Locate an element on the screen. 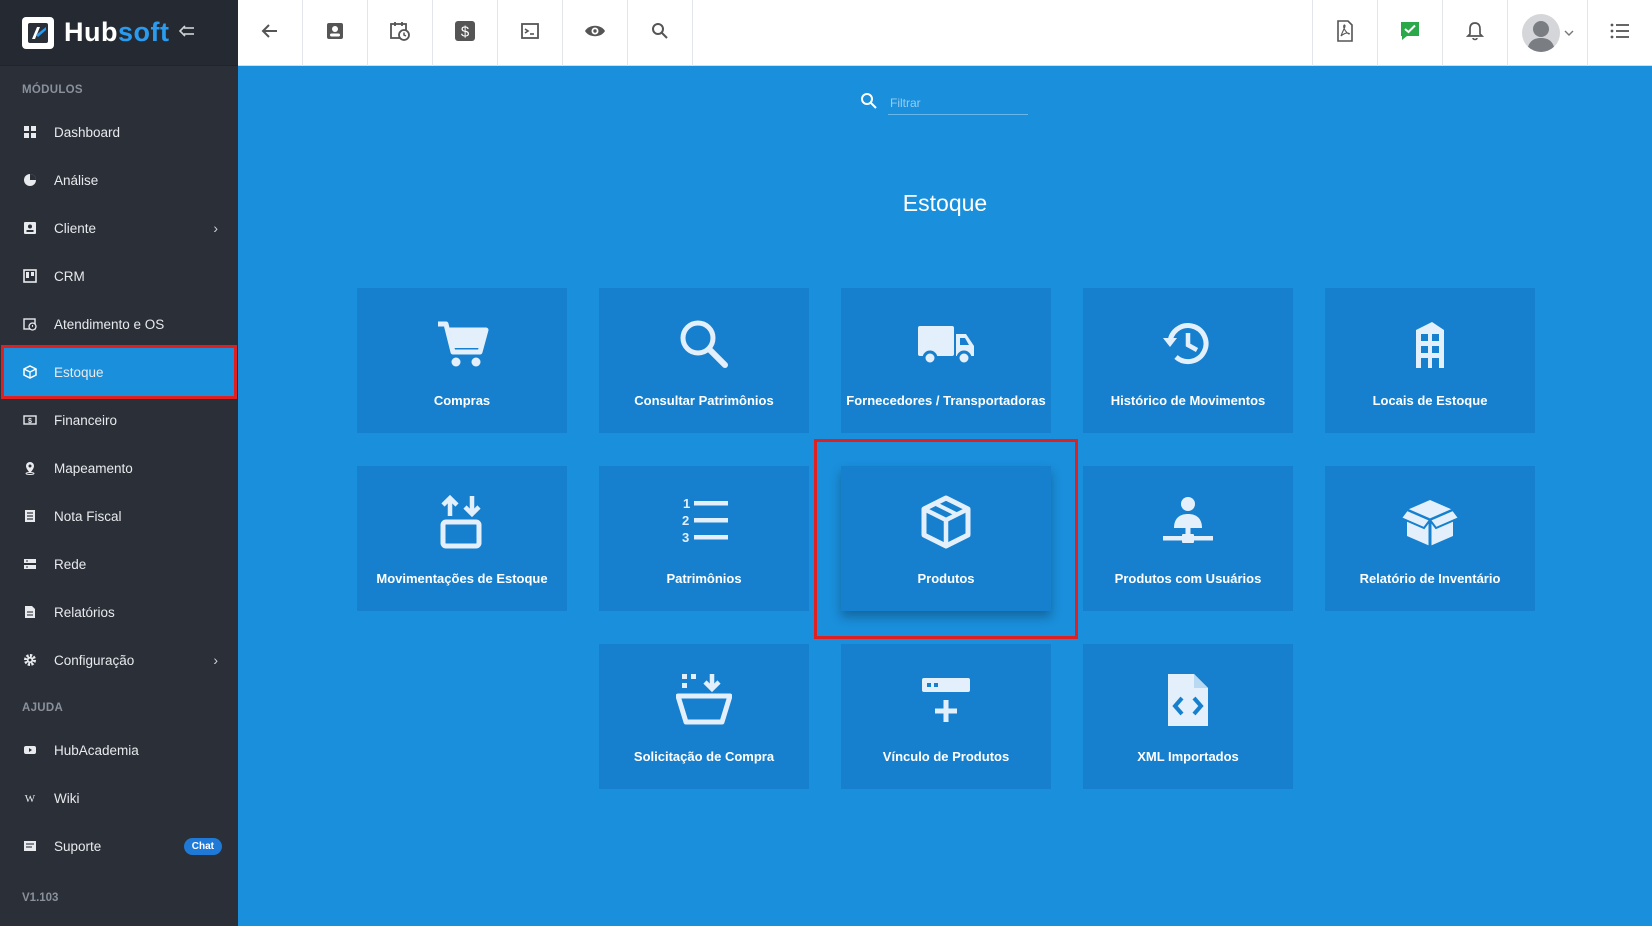 The image size is (1652, 926). pie-chart-icon is located at coordinates (30, 180).